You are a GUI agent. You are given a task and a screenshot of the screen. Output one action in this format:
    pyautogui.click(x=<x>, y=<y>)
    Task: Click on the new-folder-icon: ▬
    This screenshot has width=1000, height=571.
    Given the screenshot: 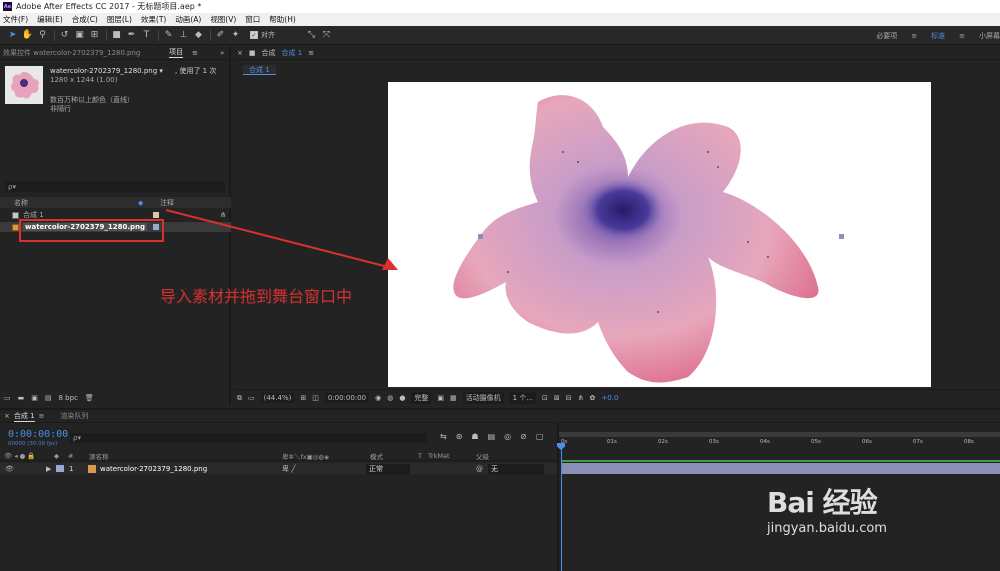 What is the action you would take?
    pyautogui.click(x=21, y=398)
    